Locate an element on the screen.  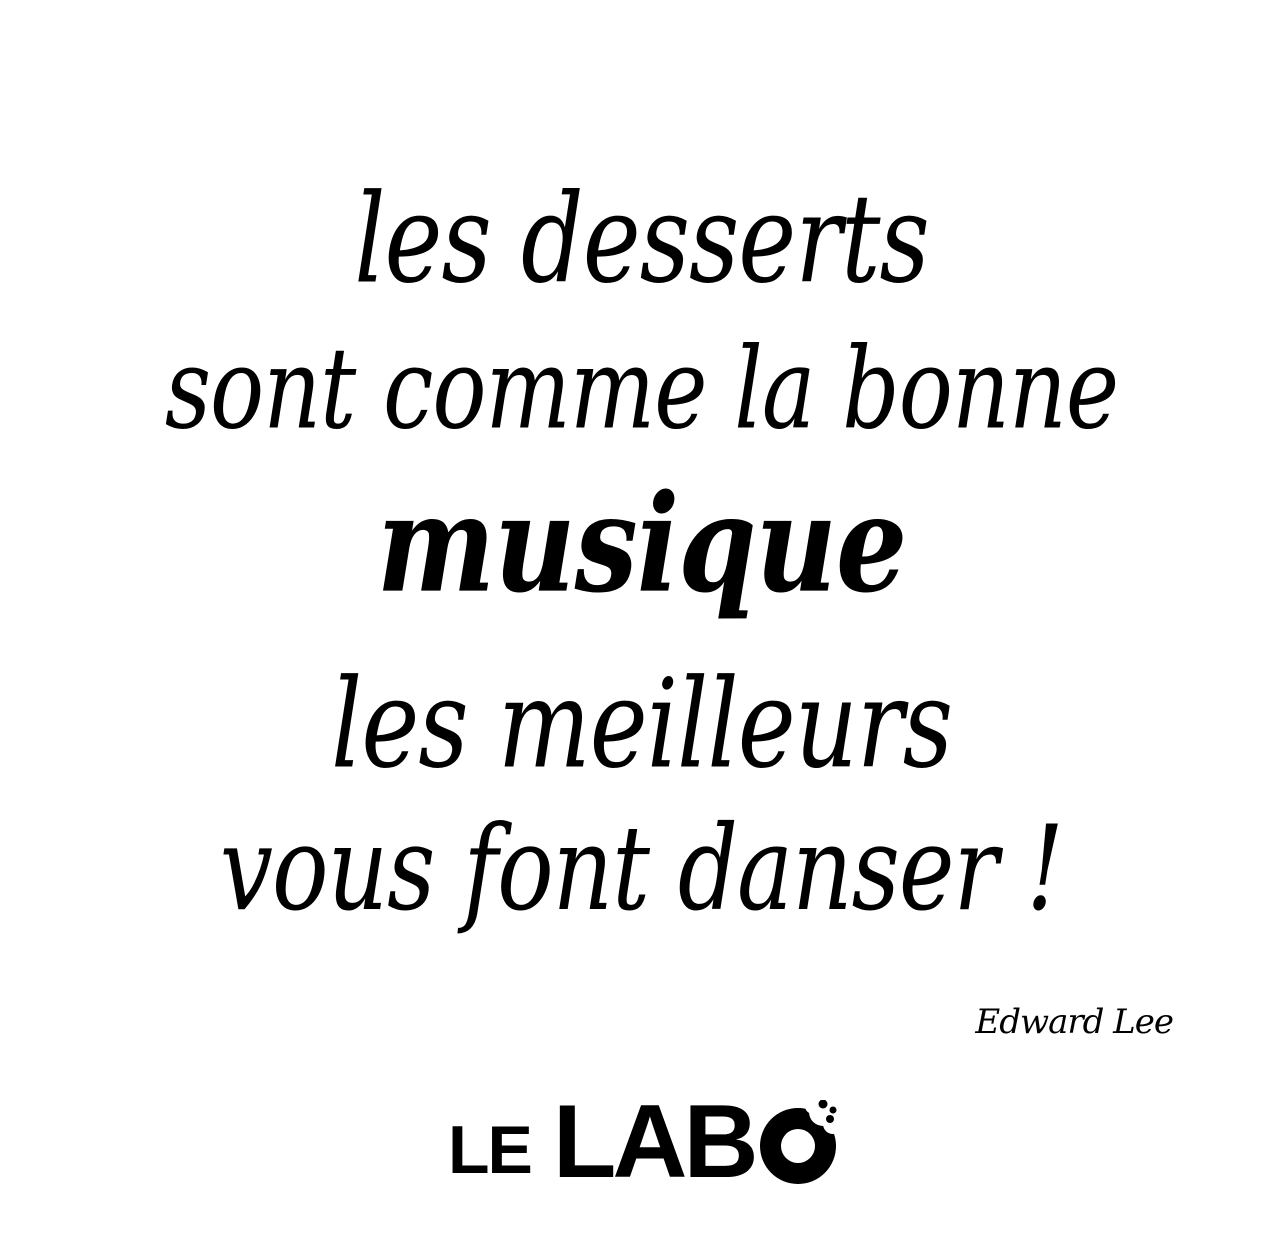
quote-line-2: sont comme la bonne is located at coordinates (641, 389).